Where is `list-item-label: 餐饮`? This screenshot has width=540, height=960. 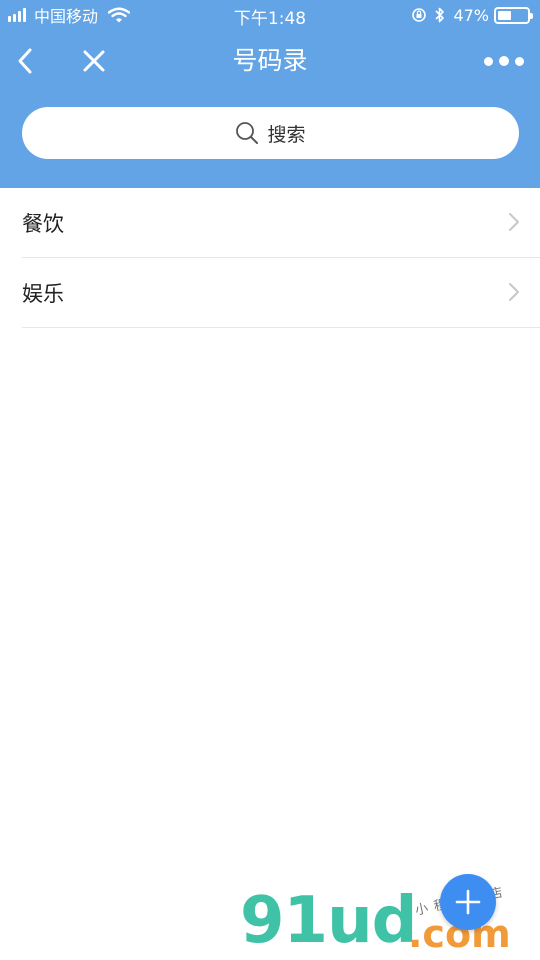
list-item-label: 餐饮 is located at coordinates (43, 223).